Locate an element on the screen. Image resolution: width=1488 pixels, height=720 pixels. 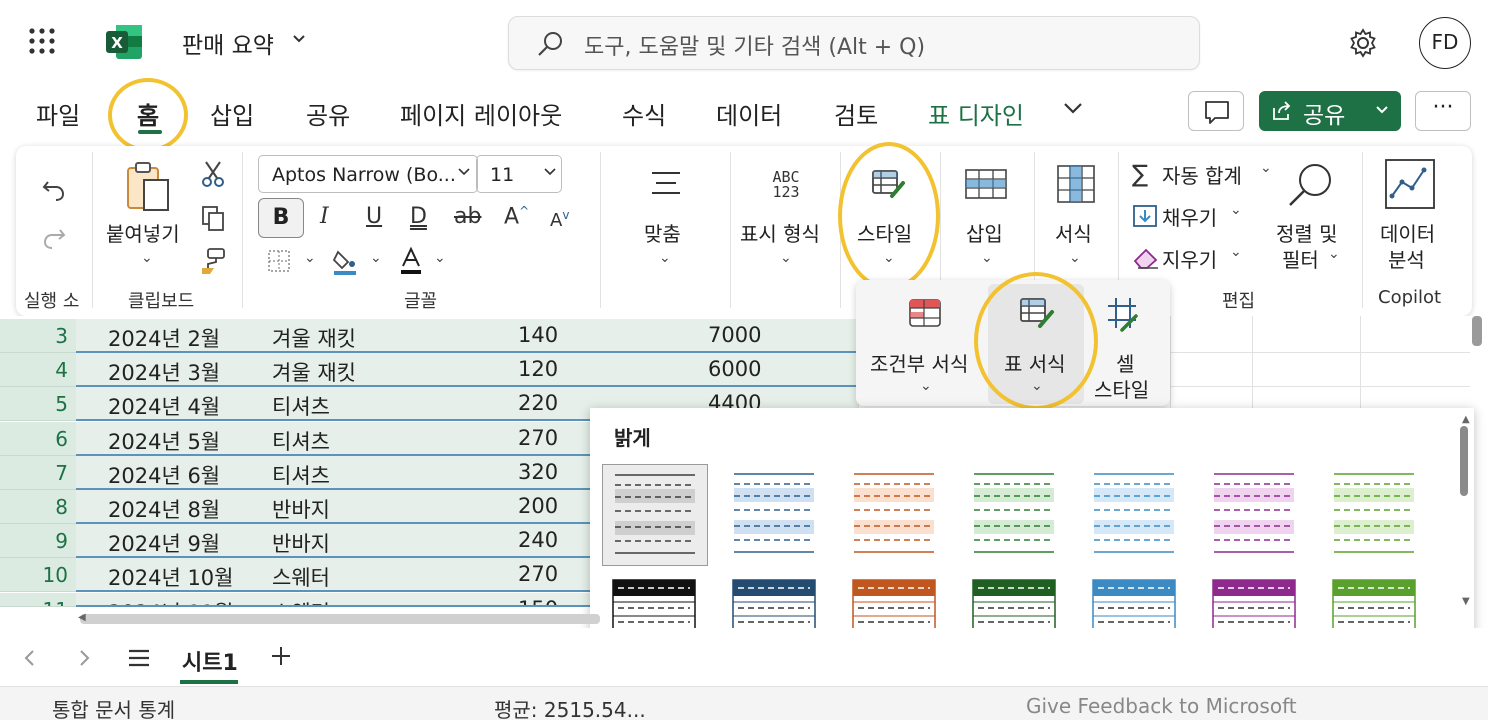
comments-button is located at coordinates (1216, 111).